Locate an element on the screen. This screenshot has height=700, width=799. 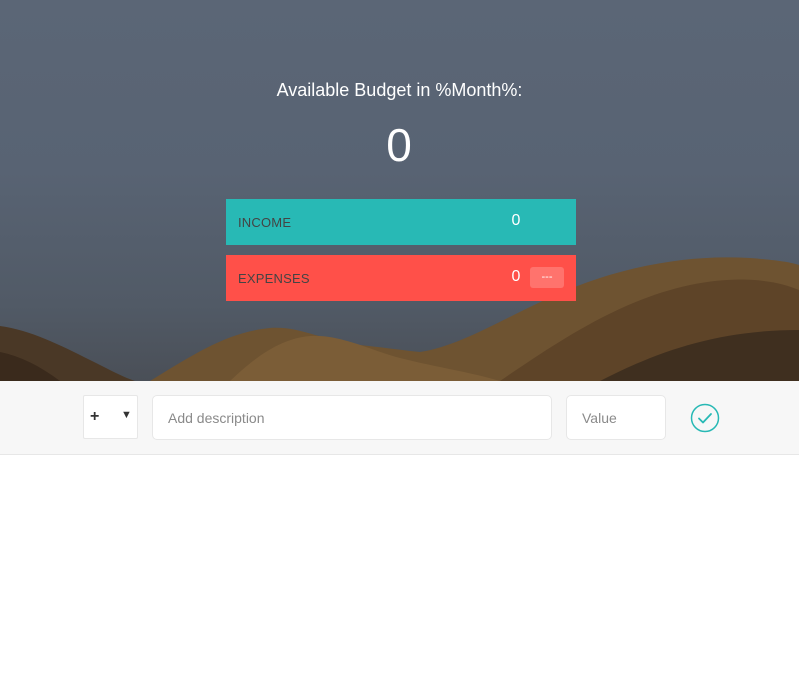
add-entry-button is located at coordinates (705, 418).